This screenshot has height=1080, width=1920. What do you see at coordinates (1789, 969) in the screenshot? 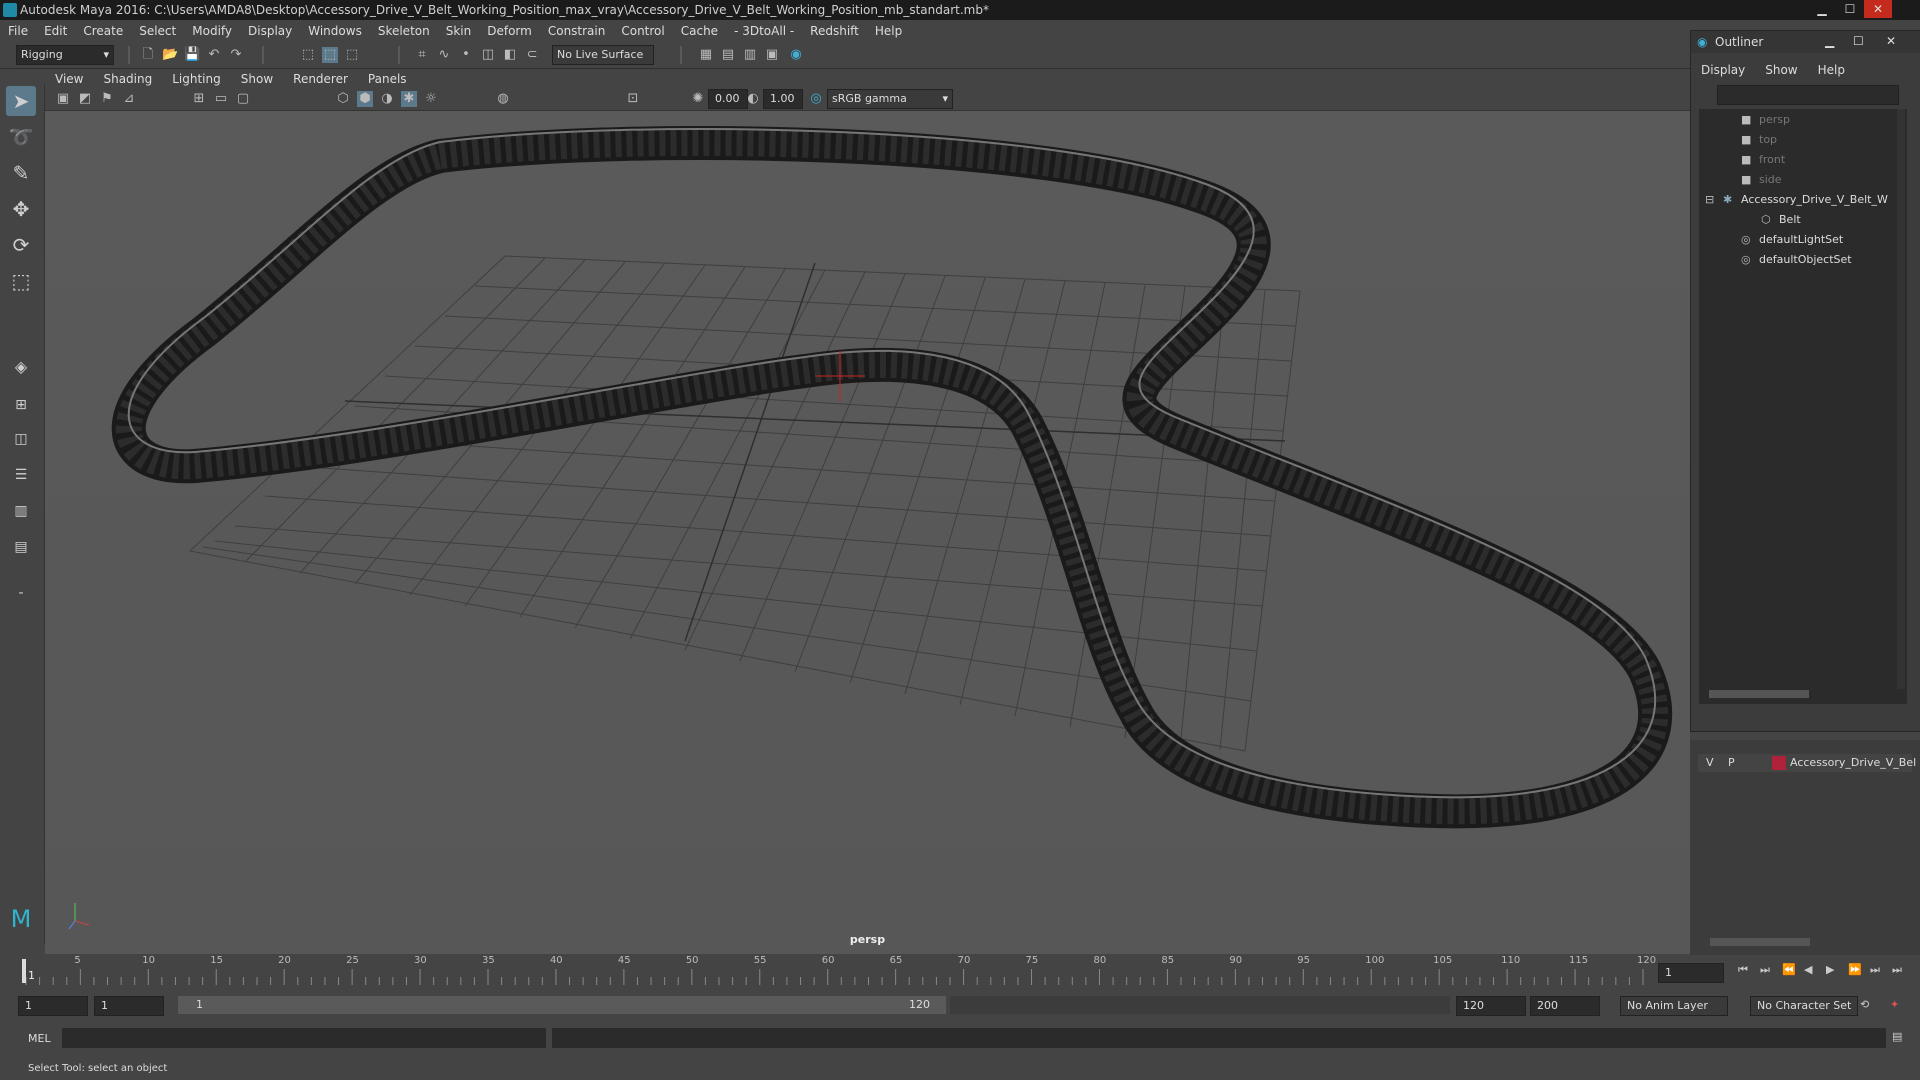
I see `step-back-frame-icon: ⏪` at bounding box center [1789, 969].